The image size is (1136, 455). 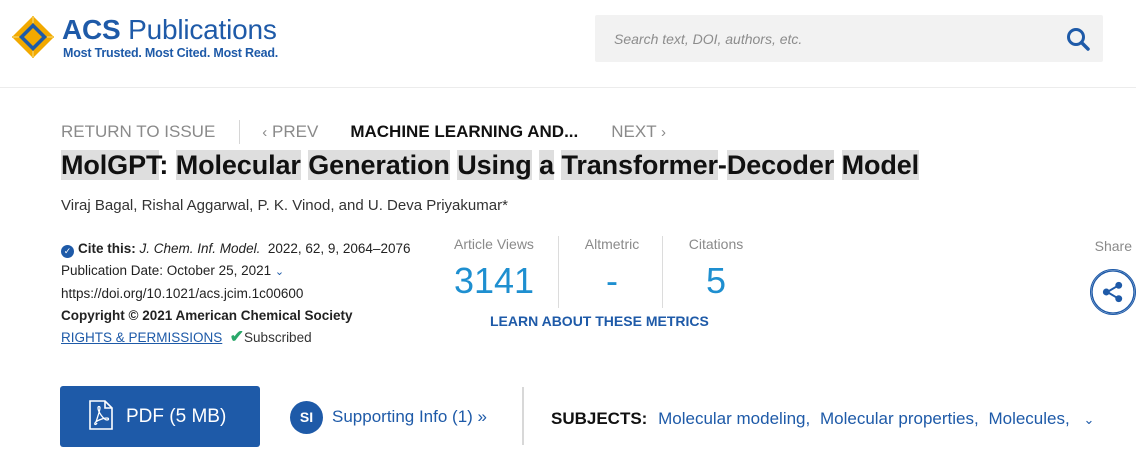 What do you see at coordinates (825, 38) in the screenshot?
I see `search-input` at bounding box center [825, 38].